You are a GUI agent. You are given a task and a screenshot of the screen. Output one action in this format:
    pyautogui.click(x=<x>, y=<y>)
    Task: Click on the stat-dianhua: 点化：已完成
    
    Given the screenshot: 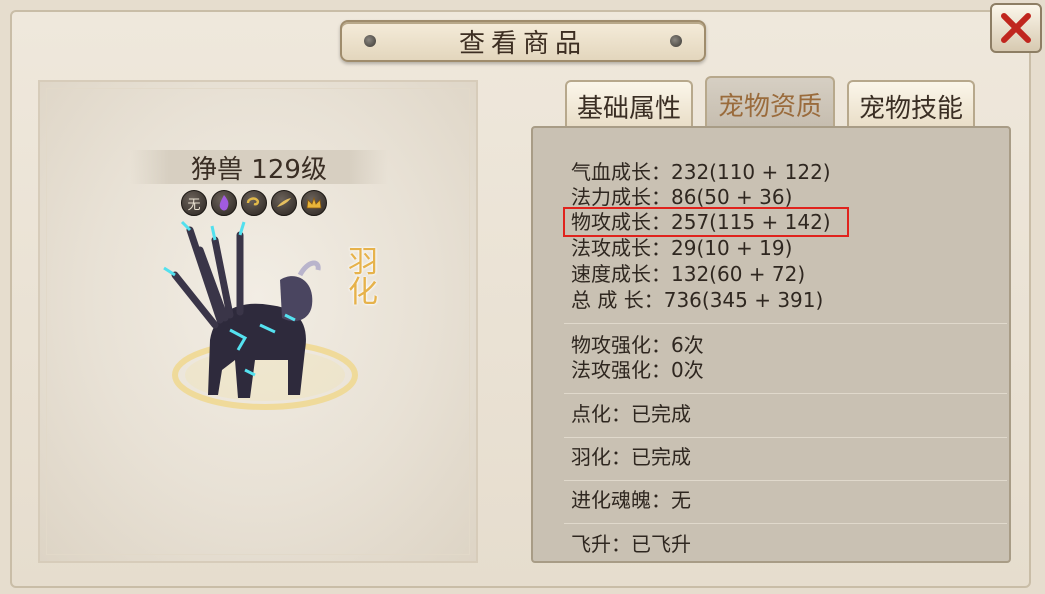 What is the action you would take?
    pyautogui.click(x=631, y=414)
    